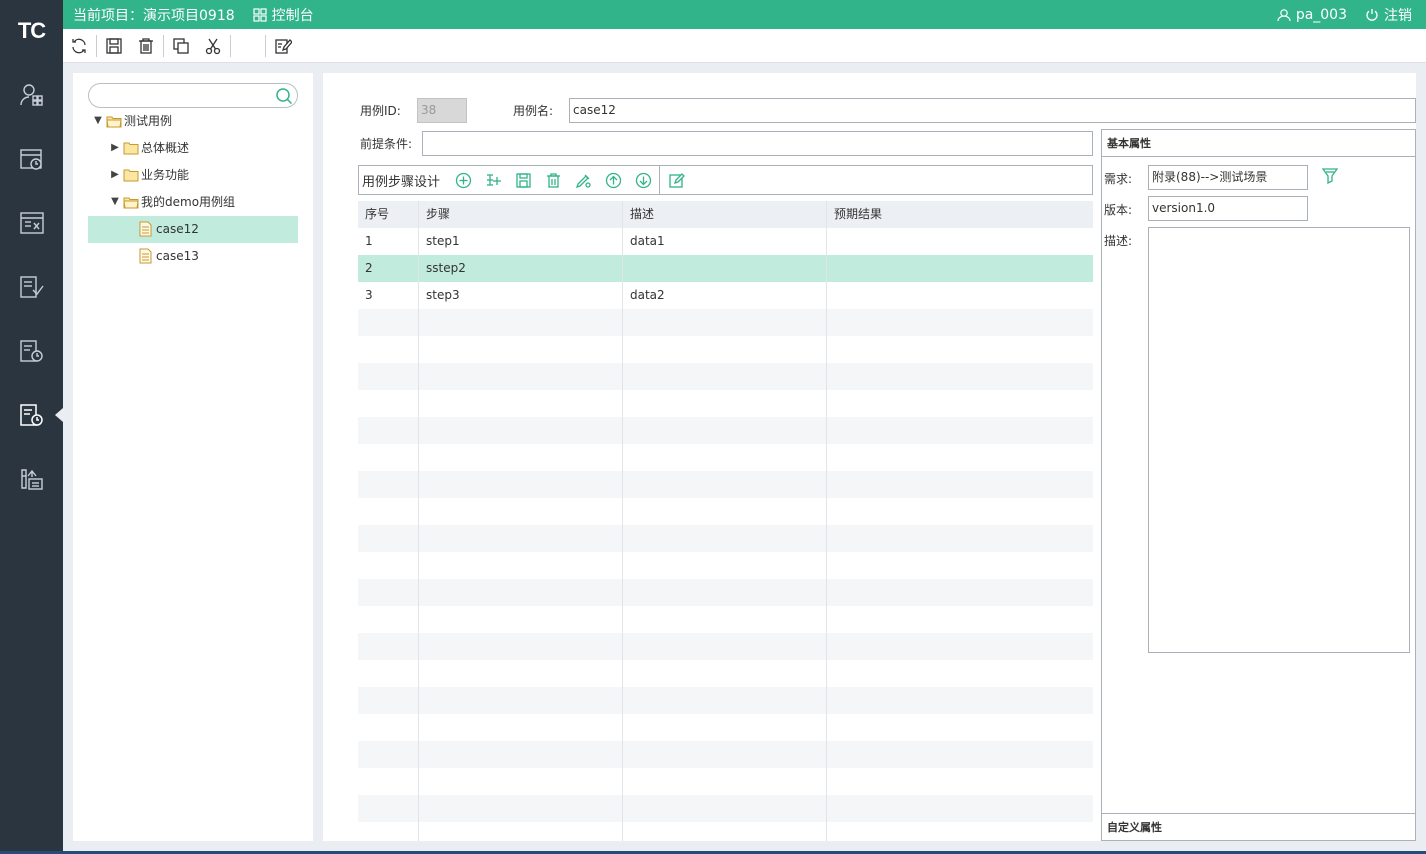 Image resolution: width=1426 pixels, height=854 pixels. What do you see at coordinates (31, 287) in the screenshot?
I see `nav-checklist-icon` at bounding box center [31, 287].